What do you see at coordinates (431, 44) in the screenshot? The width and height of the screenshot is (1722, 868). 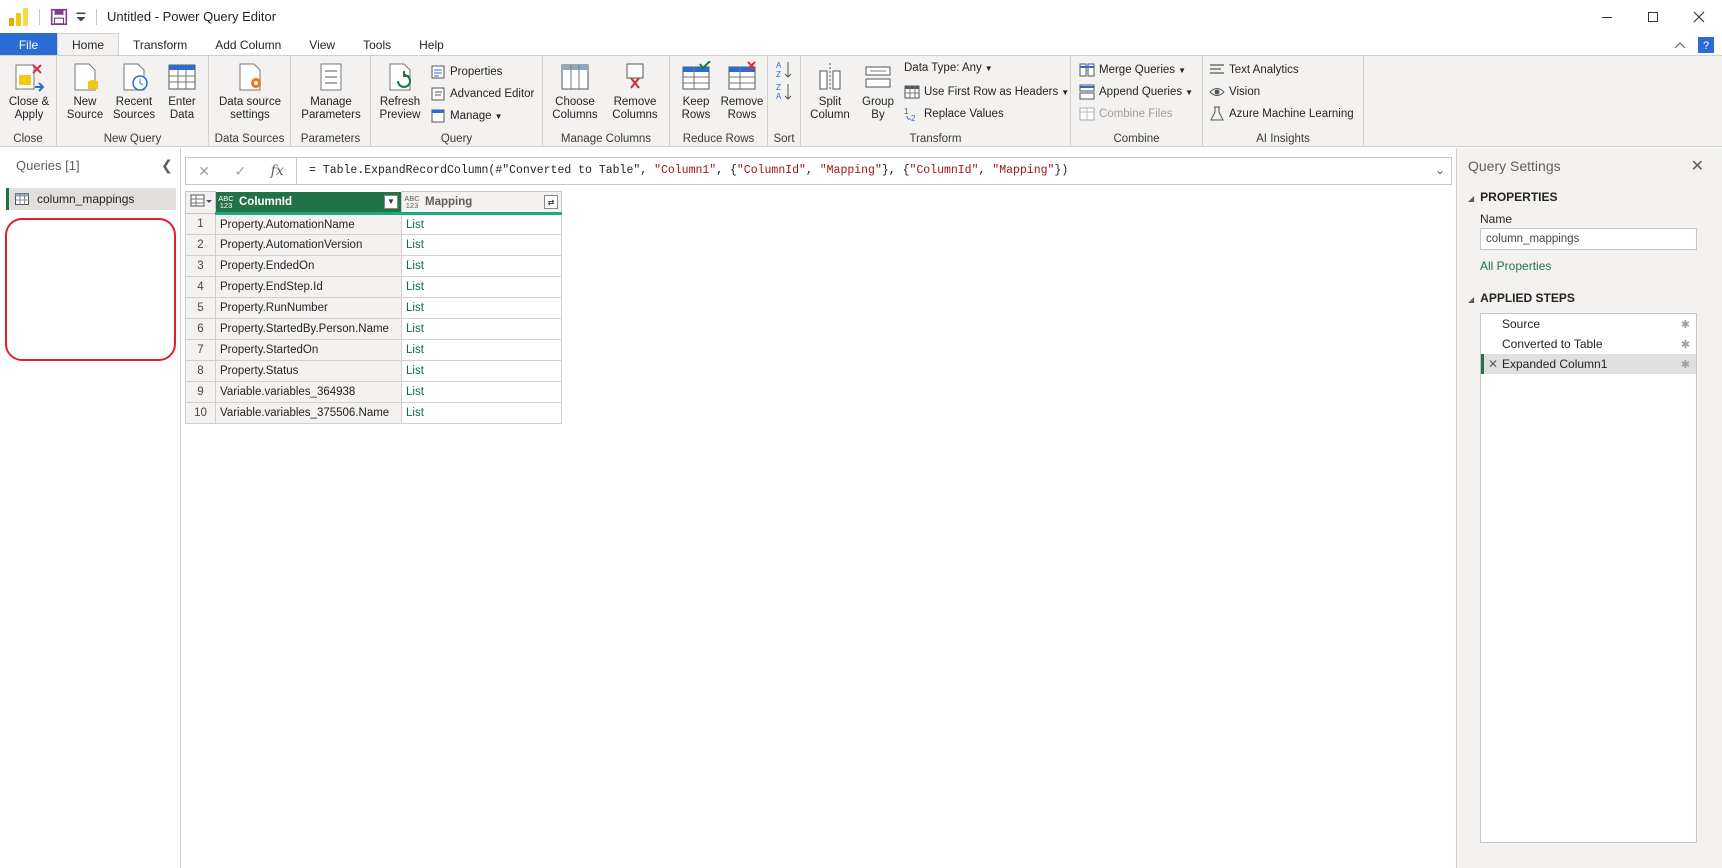 I see `tab-help: Help` at bounding box center [431, 44].